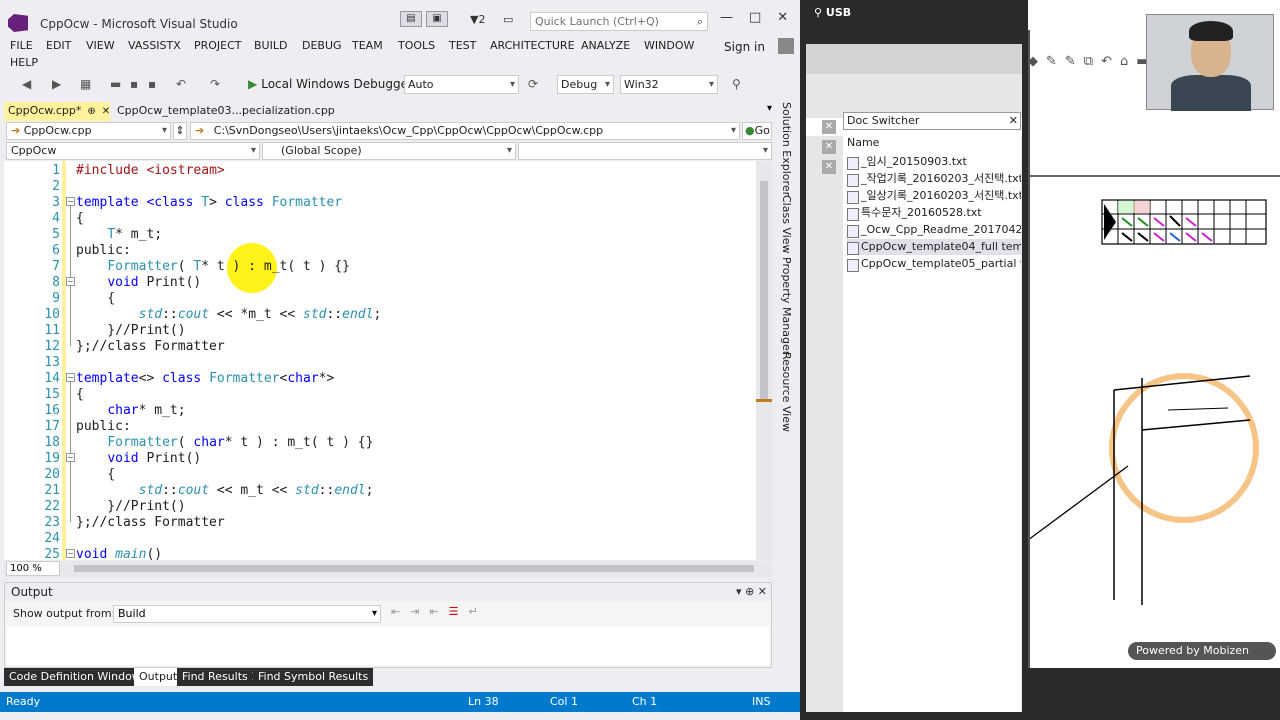 This screenshot has height=720, width=1280. Describe the element at coordinates (411, 19) in the screenshot. I see `layout-icon: ▤` at that location.